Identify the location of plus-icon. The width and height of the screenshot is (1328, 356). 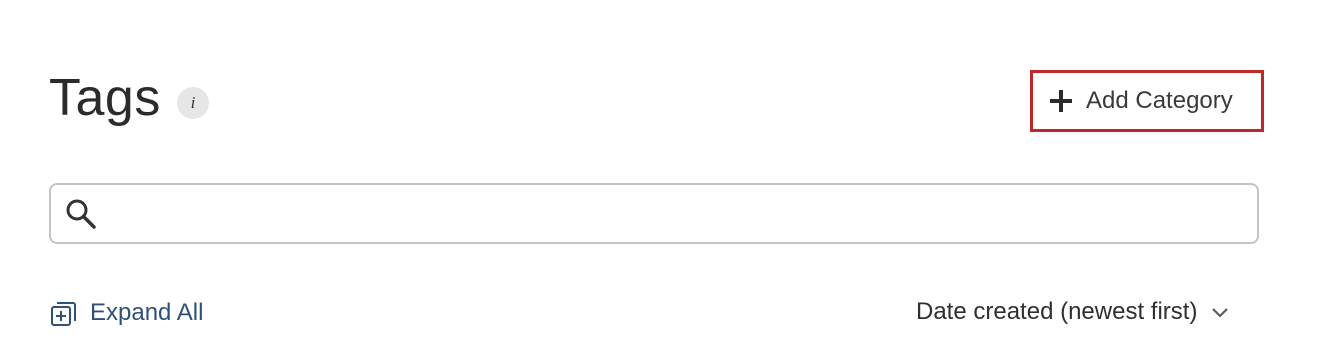
(1061, 101).